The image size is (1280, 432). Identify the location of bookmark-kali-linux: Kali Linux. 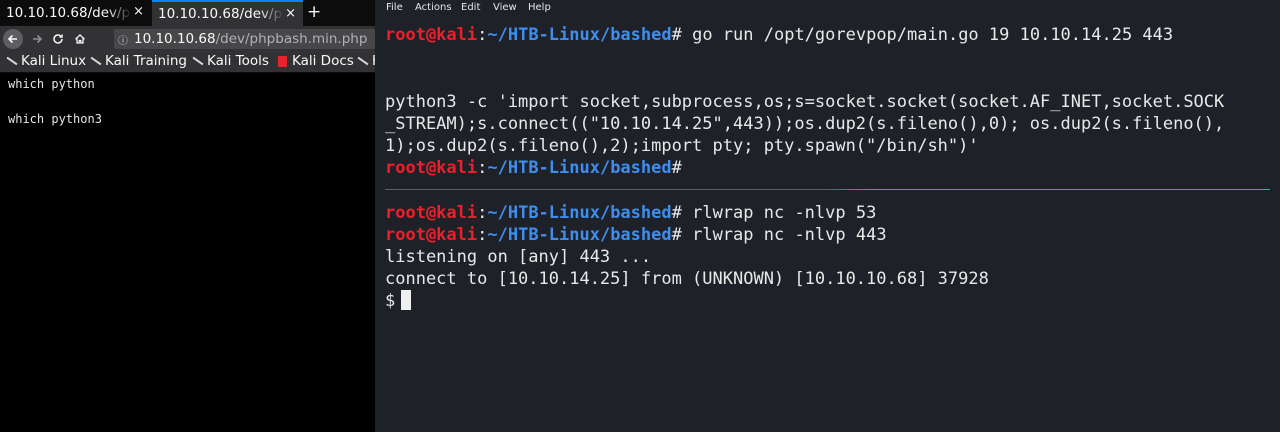
(46, 61).